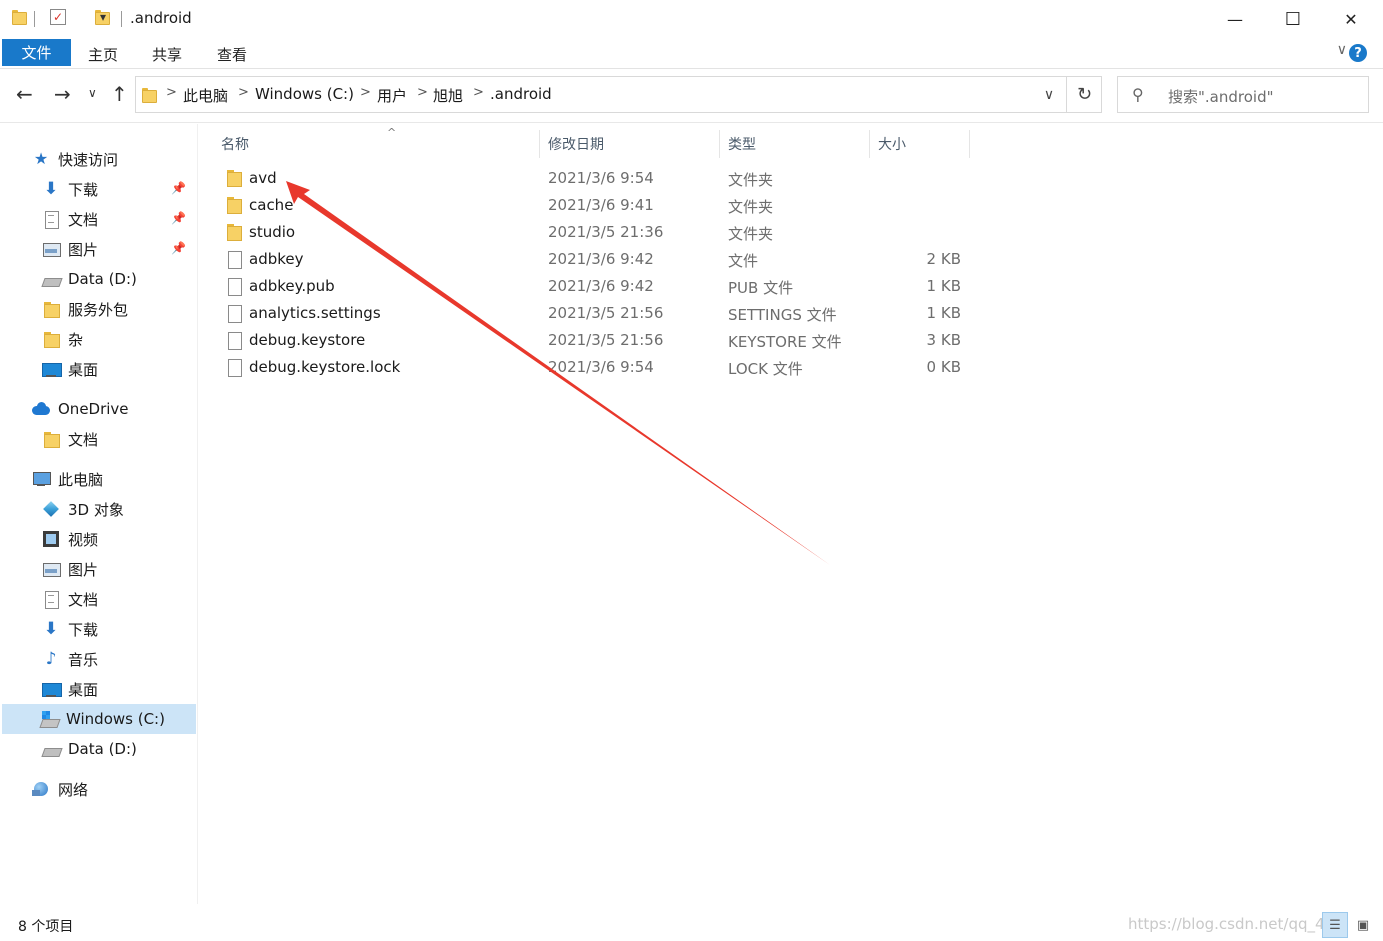  I want to click on sidebar-item-pc-documents: 文档, so click(70, 599).